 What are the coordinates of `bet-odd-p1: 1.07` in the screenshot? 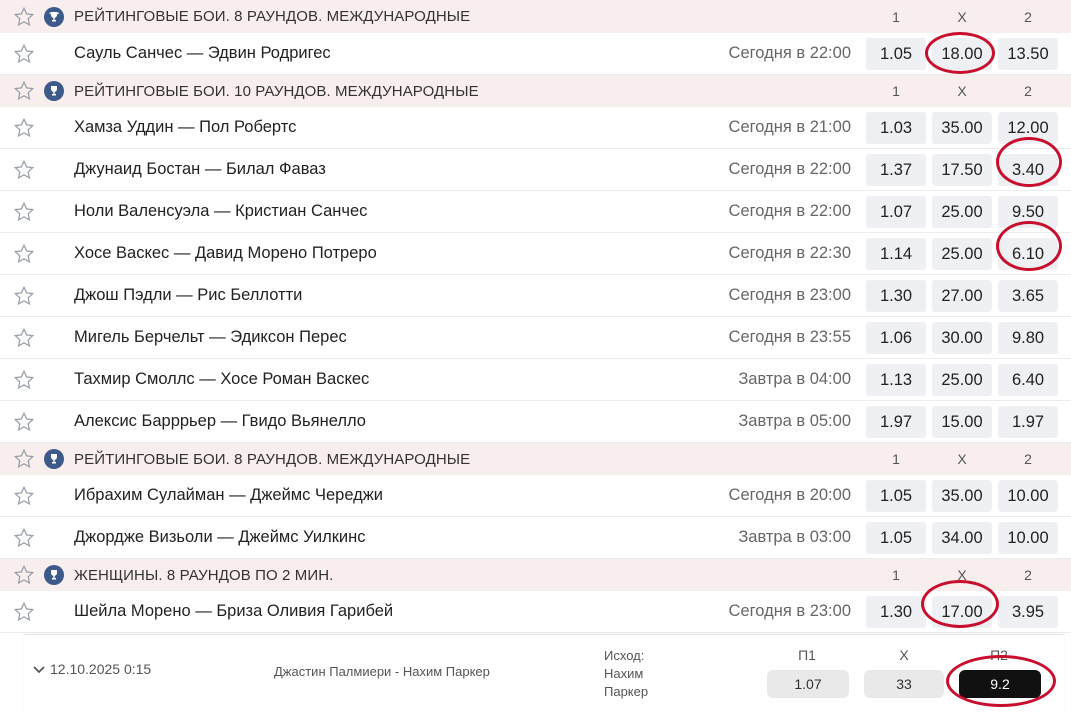 It's located at (808, 684).